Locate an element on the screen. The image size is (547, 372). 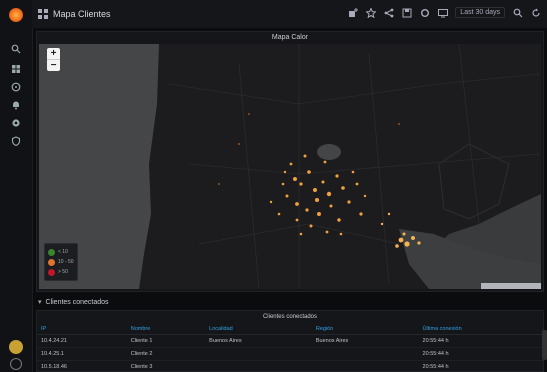
dashboards-icon is located at coordinates (16, 69).